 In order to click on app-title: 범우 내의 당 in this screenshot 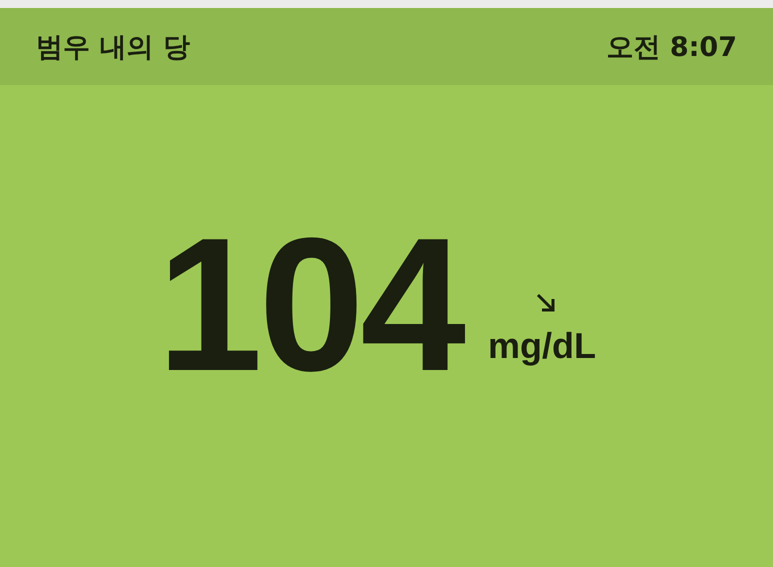, I will do `click(113, 47)`.